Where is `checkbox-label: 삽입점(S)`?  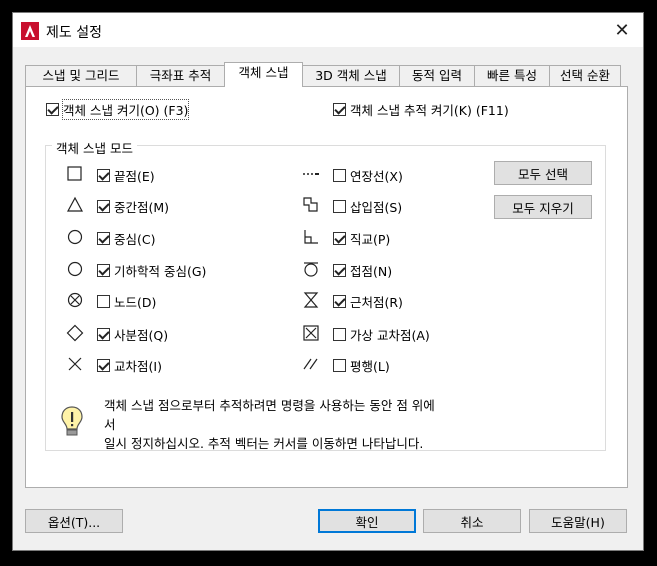
checkbox-label: 삽입점(S) is located at coordinates (376, 207).